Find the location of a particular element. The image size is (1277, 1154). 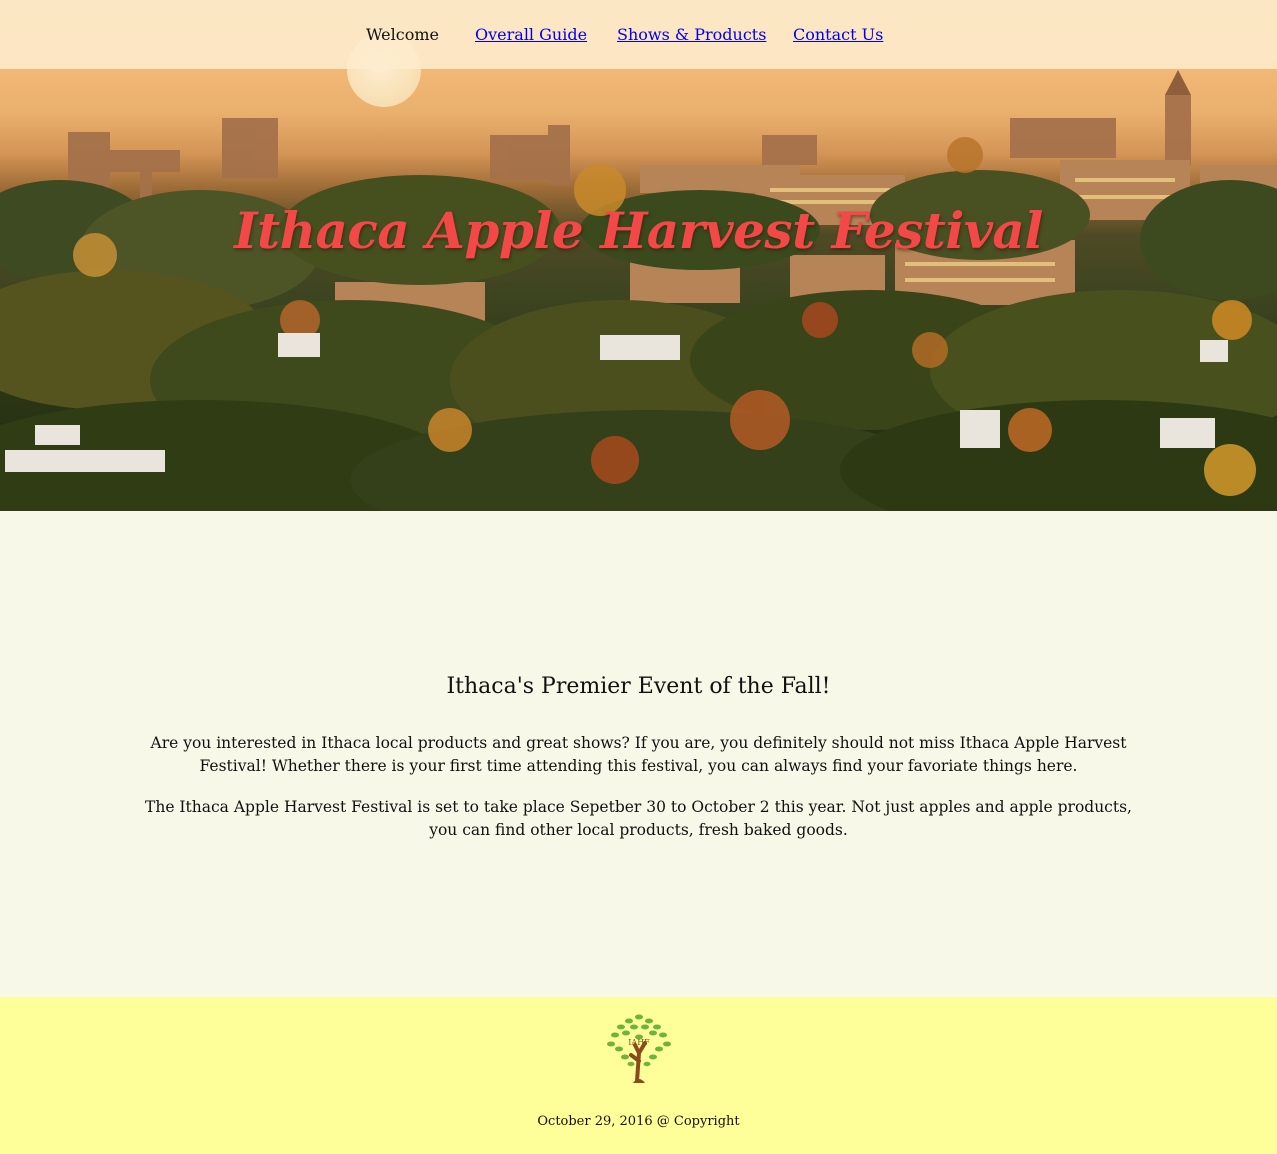

footer: IAHF October 29, 2016 @ Copyright is located at coordinates (638, 1075).